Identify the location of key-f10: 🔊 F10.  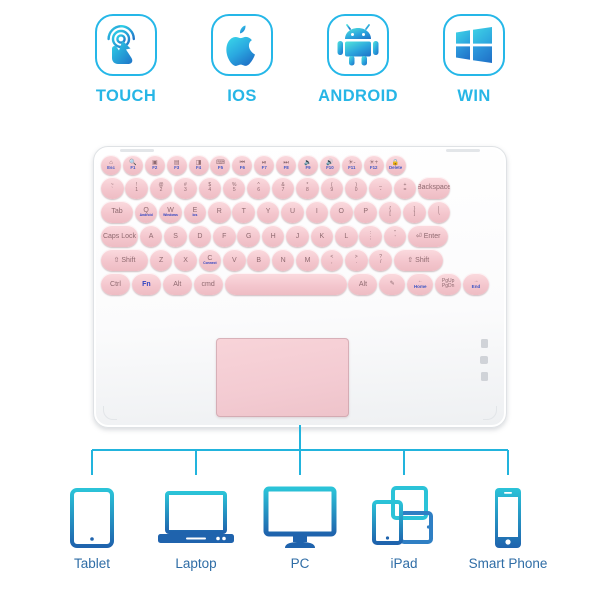
(329, 165).